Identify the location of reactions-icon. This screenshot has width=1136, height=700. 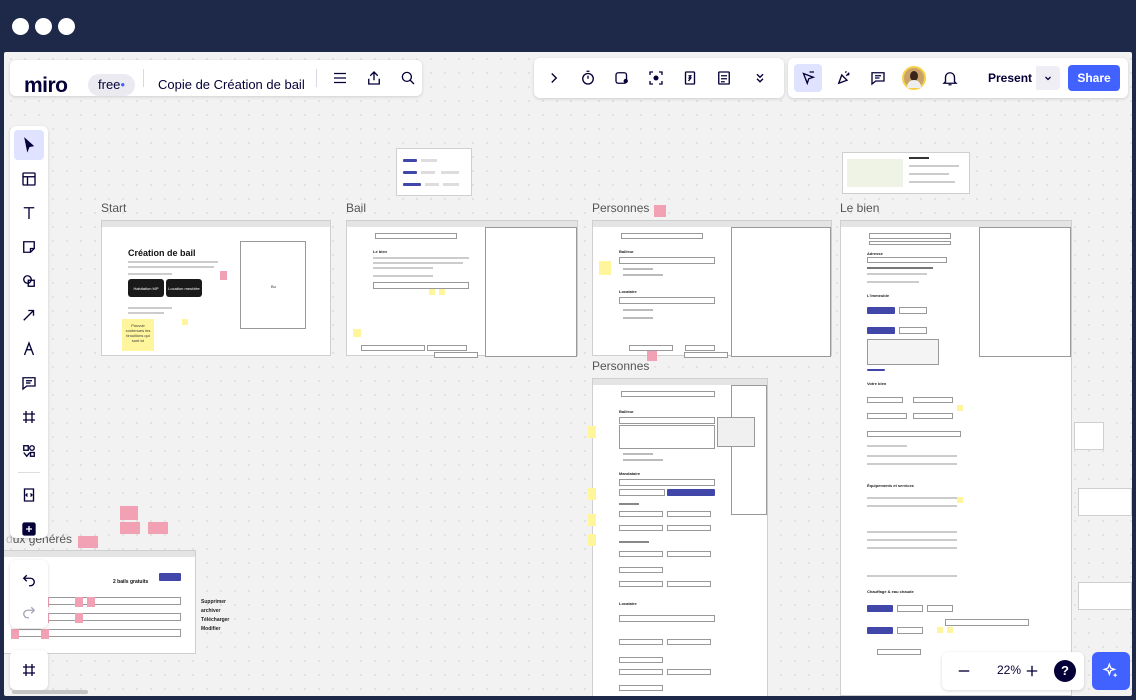
(844, 78).